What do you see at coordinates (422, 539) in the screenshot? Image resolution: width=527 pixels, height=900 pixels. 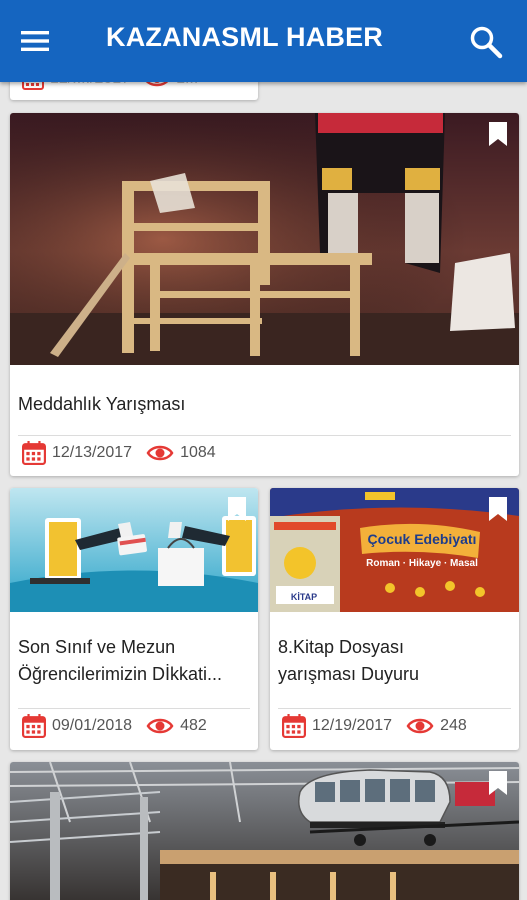 I see `poster-heading: Çocuk Edebiyatı` at bounding box center [422, 539].